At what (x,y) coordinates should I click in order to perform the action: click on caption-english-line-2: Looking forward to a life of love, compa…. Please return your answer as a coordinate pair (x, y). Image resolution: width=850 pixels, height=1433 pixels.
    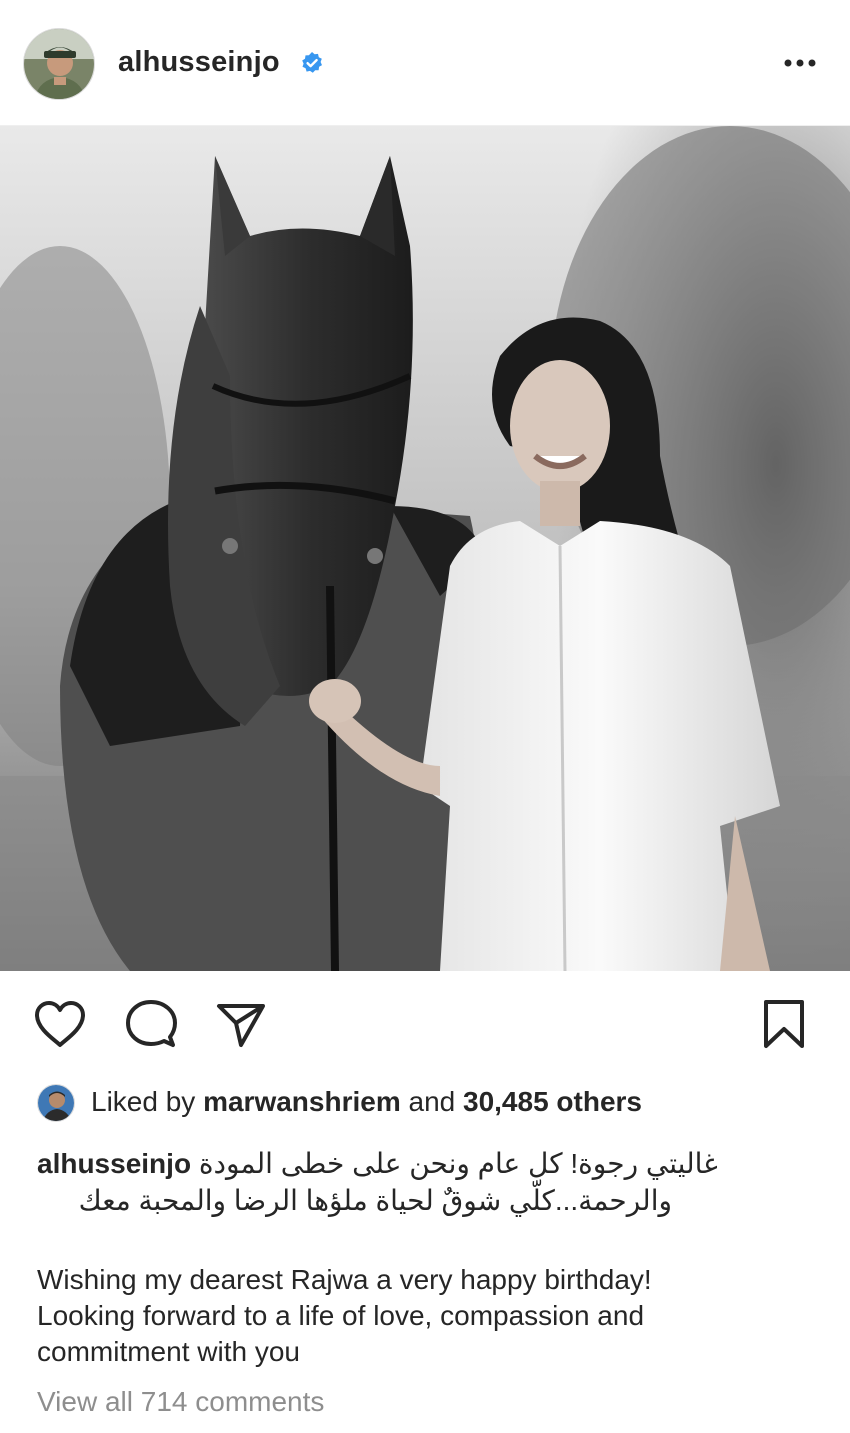
    Looking at the image, I should click on (341, 1315).